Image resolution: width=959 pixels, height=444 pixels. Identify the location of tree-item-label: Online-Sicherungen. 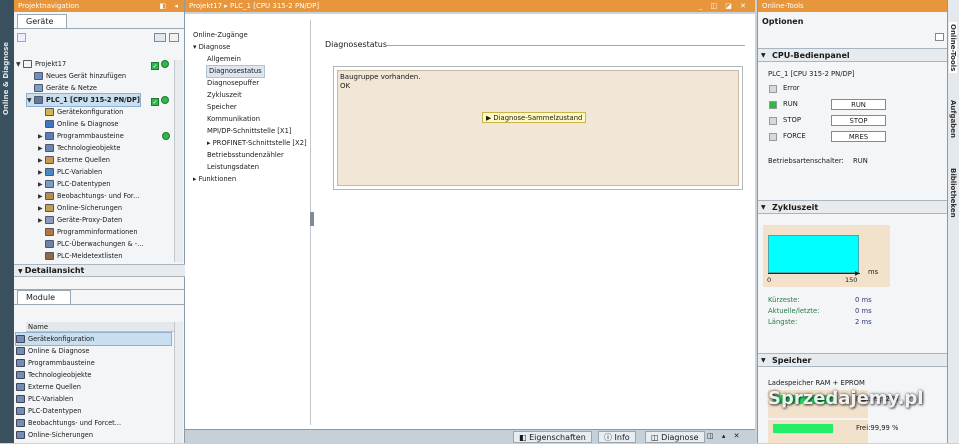
(90, 208).